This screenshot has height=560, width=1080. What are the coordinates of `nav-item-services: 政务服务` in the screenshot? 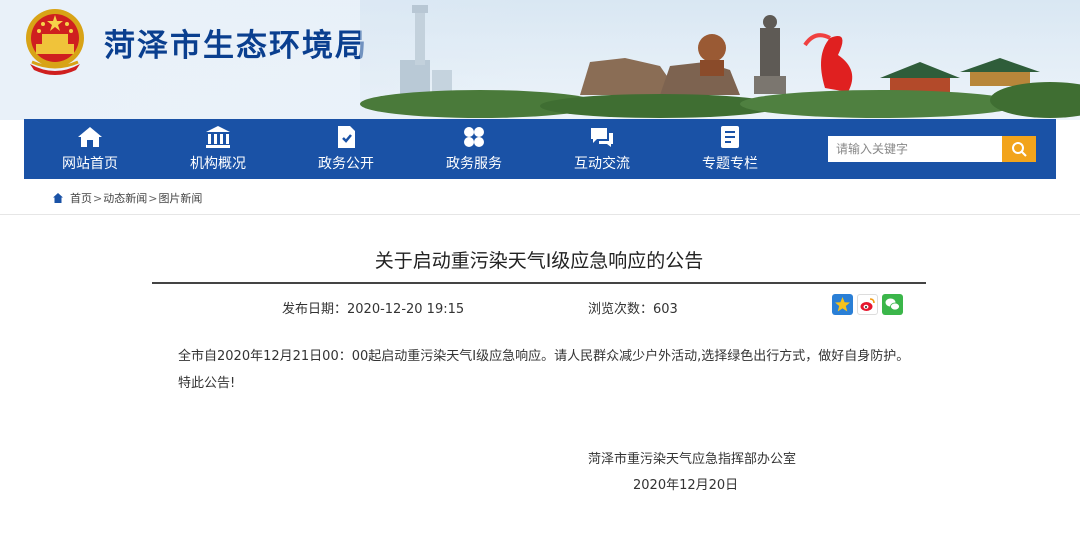 It's located at (474, 149).